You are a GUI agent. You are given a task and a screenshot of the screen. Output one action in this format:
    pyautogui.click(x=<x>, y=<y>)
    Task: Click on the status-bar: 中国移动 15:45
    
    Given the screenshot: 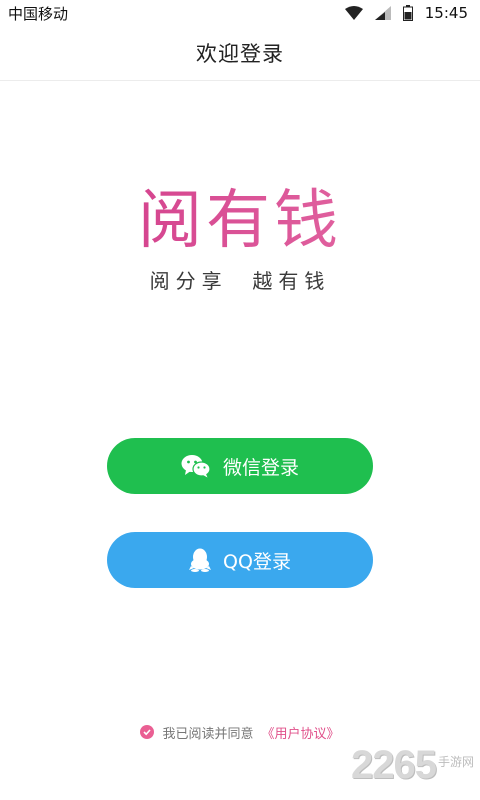 What is the action you would take?
    pyautogui.click(x=240, y=13)
    